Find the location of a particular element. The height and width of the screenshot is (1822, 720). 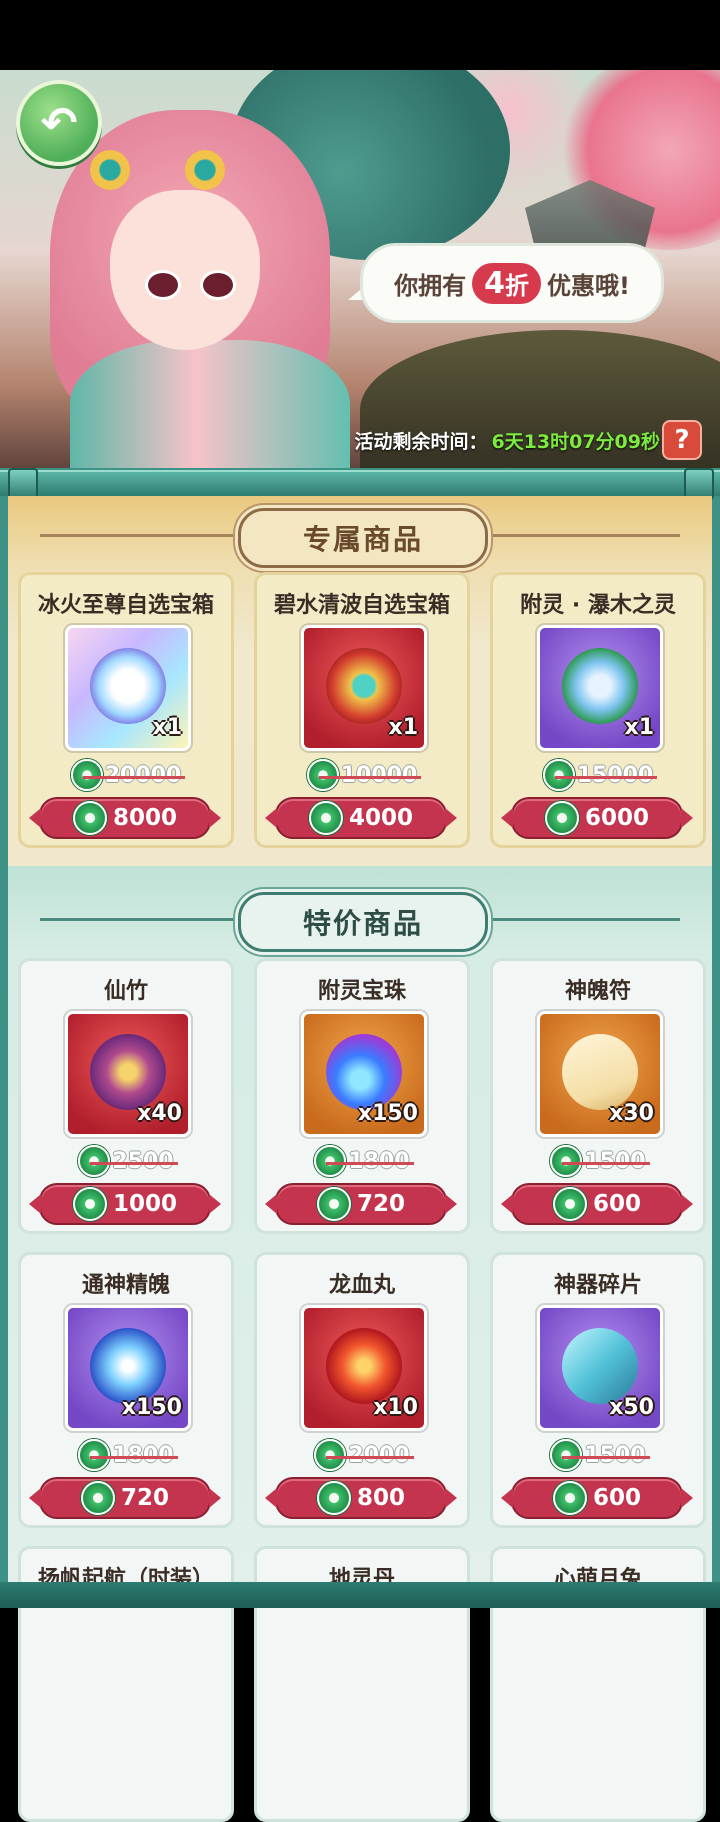

bubble-suffix: 优惠哦! is located at coordinates (588, 285).